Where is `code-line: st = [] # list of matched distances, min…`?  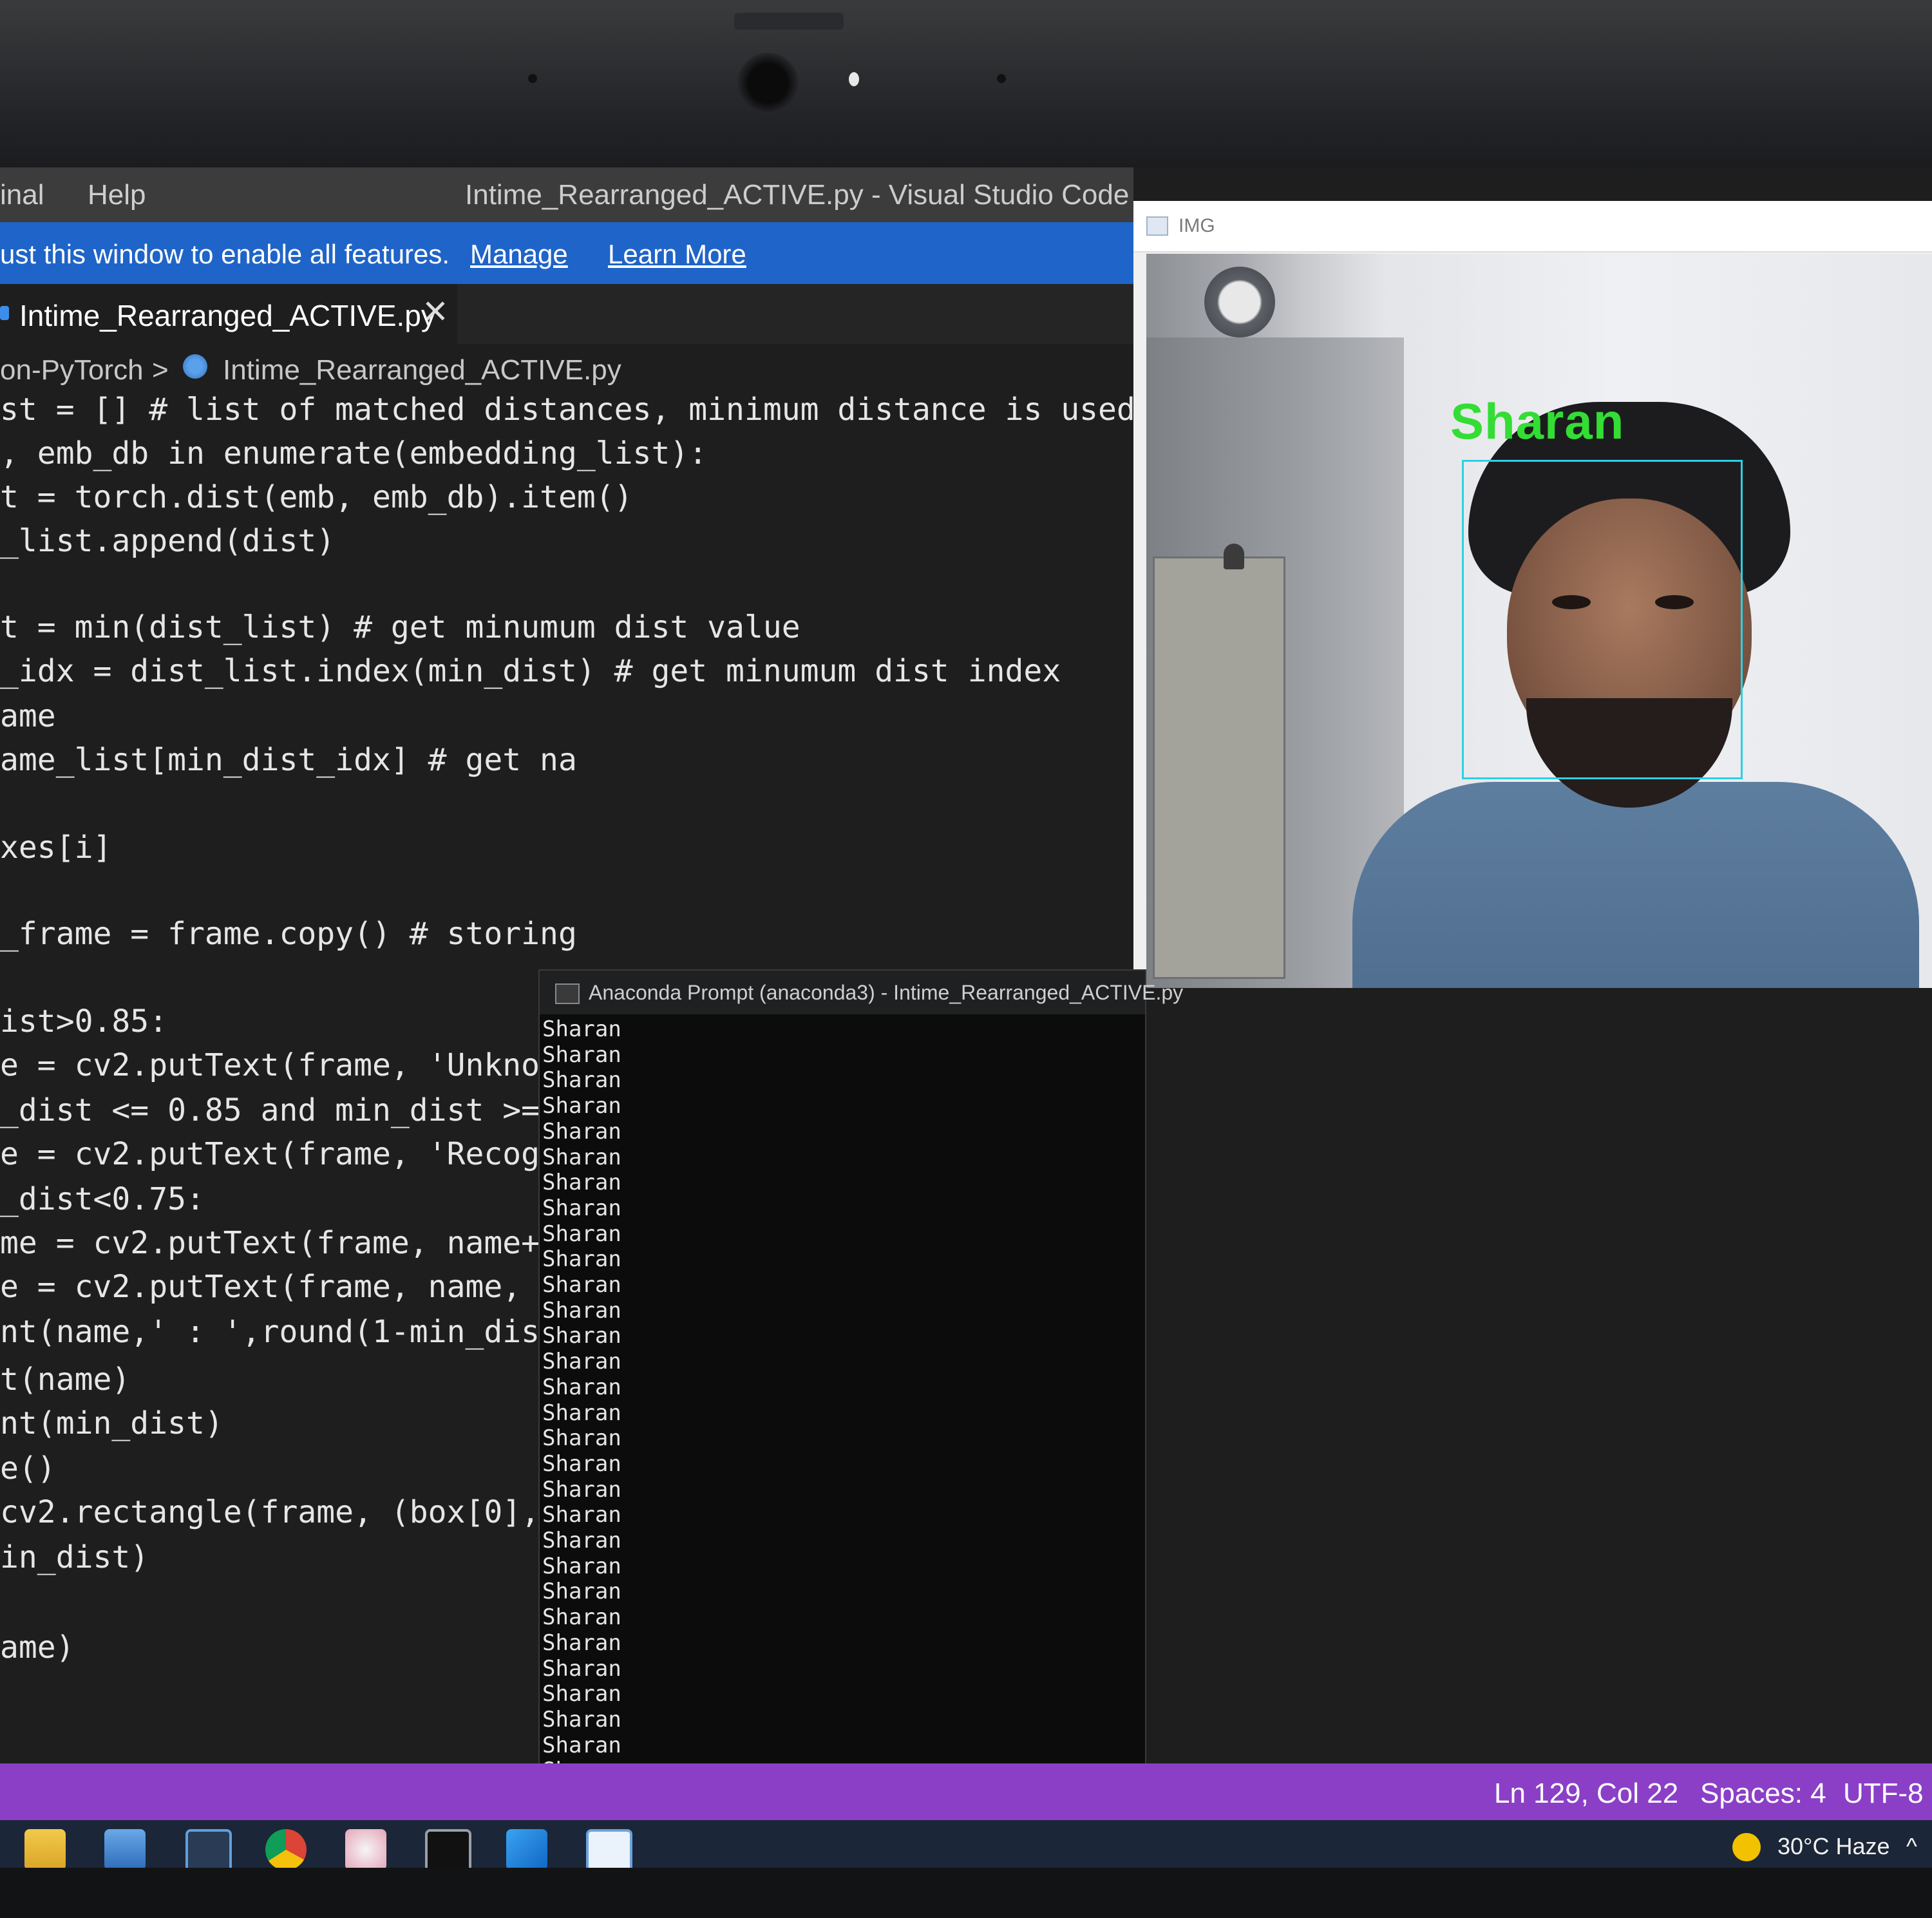
code-line: st = [] # list of matched distances, min… is located at coordinates (566, 410).